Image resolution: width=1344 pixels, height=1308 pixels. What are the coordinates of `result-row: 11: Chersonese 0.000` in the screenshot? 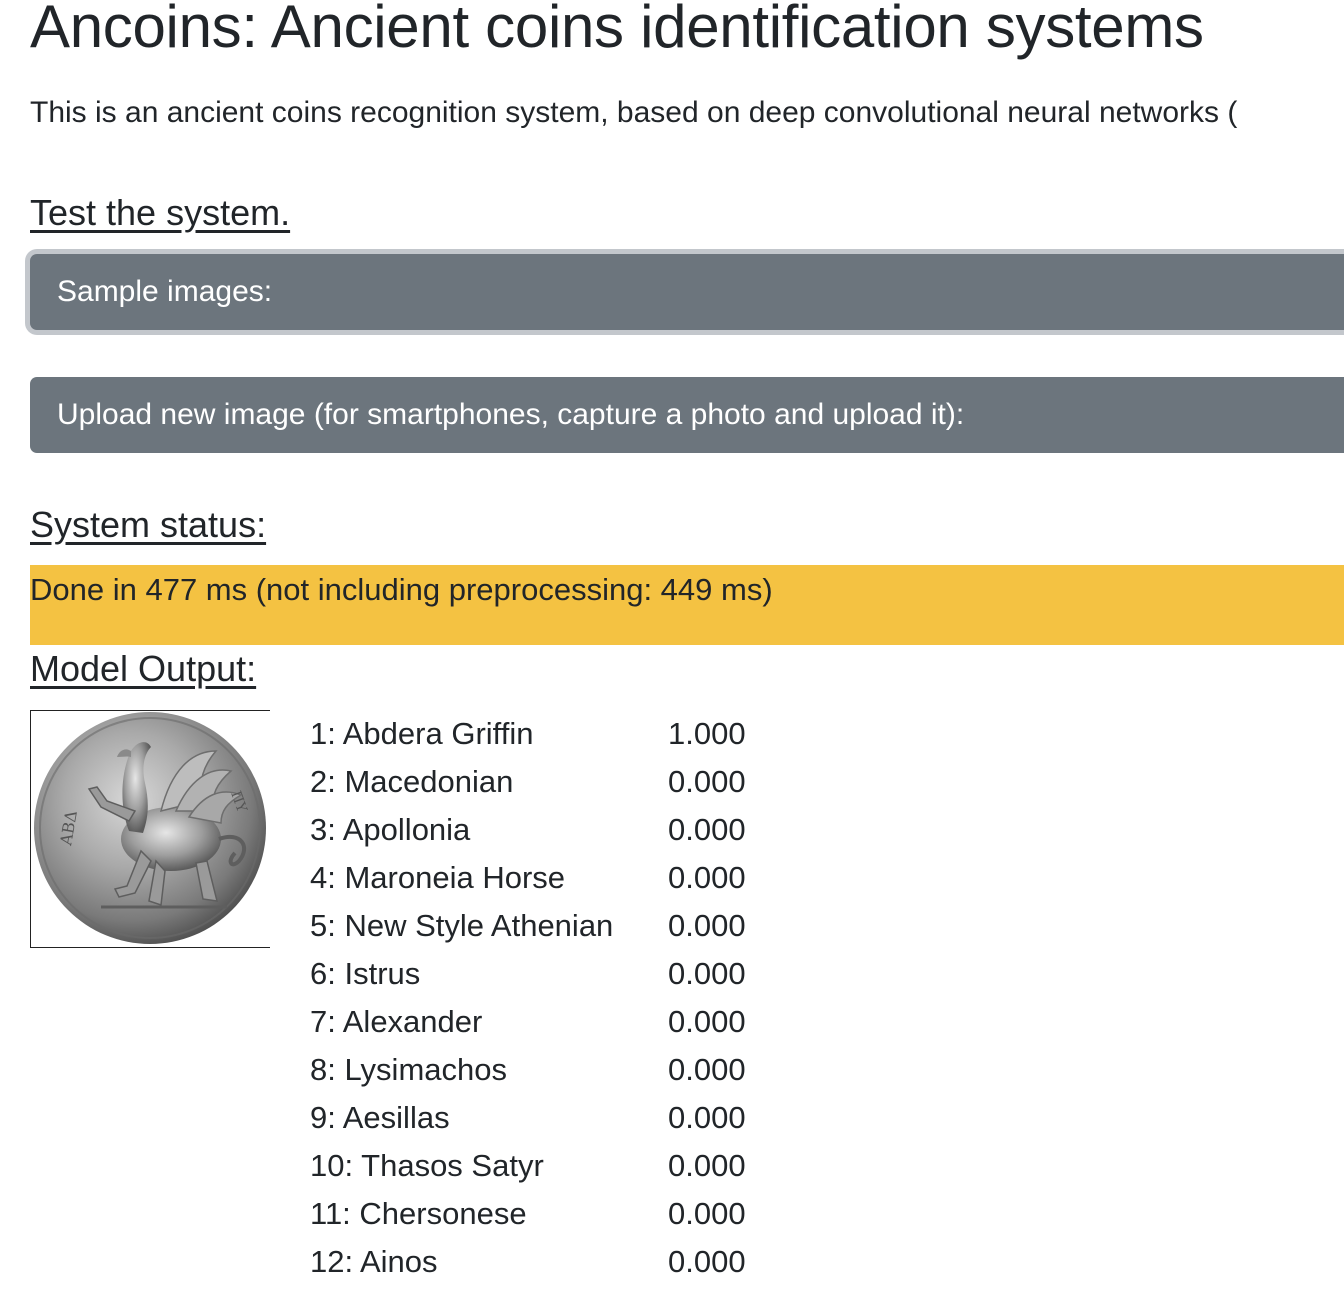 It's located at (540, 1214).